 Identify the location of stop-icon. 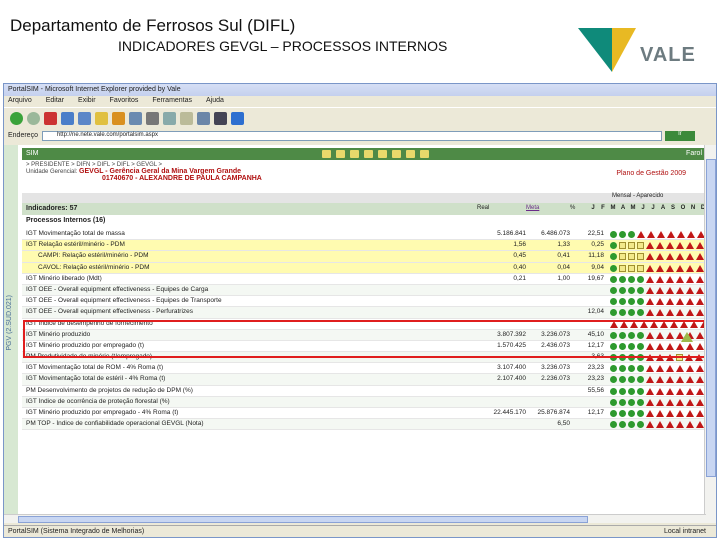
(50, 118).